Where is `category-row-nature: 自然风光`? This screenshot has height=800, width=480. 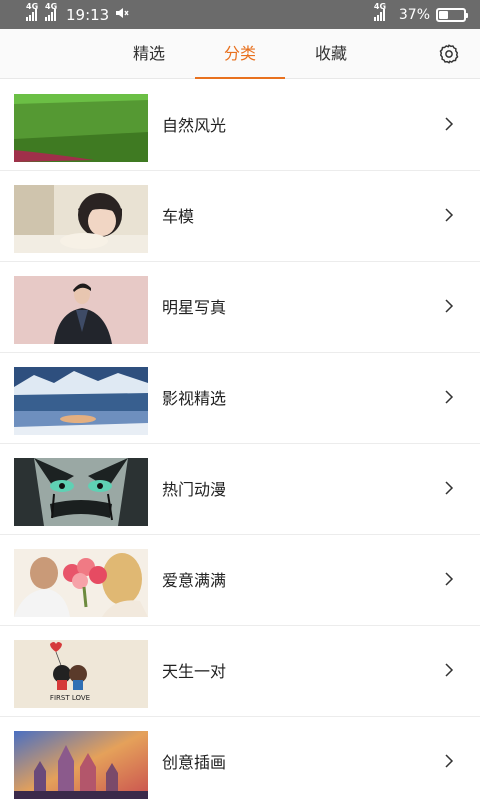
category-row-nature: 自然风光 is located at coordinates (240, 125).